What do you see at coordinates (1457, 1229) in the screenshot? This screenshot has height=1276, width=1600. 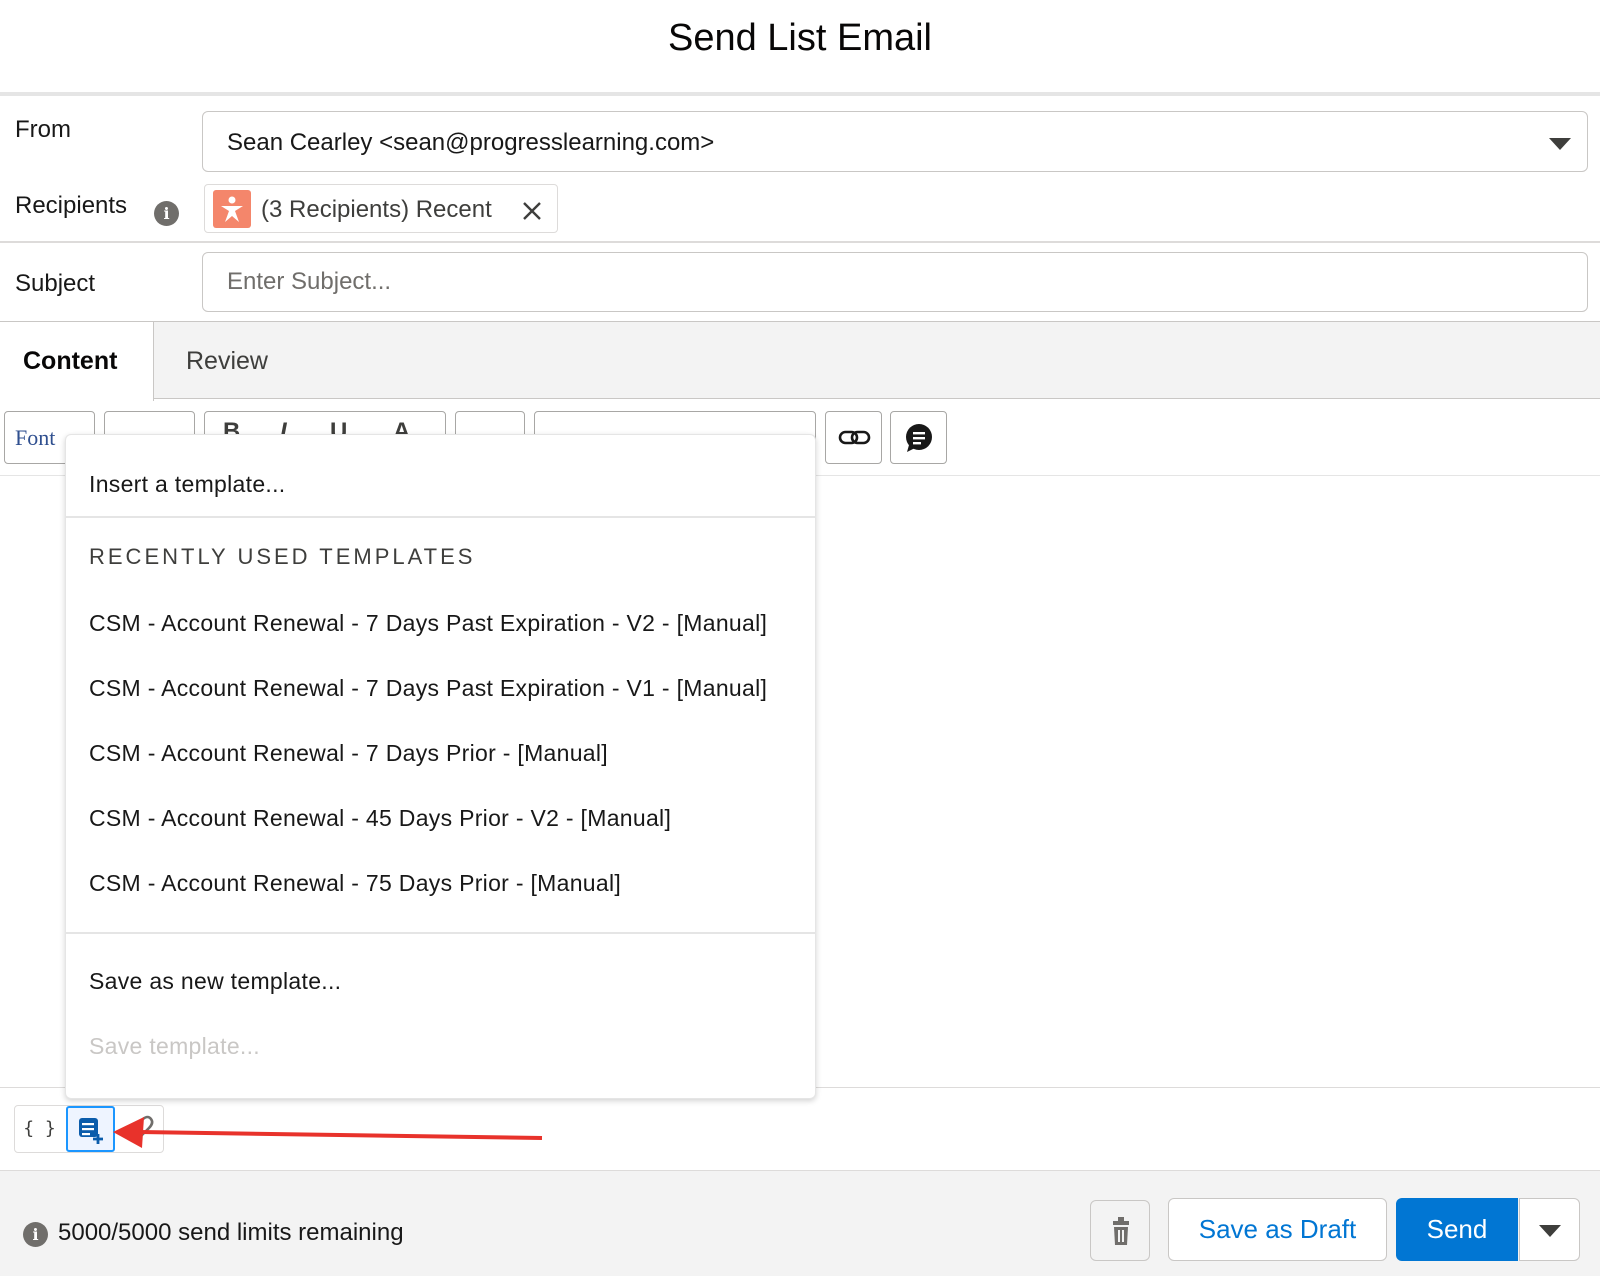 I see `send-button: Send` at bounding box center [1457, 1229].